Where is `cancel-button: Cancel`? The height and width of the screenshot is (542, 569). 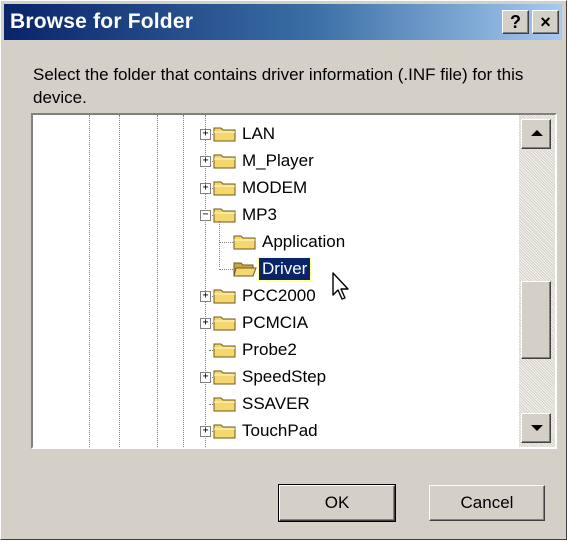
cancel-button: Cancel is located at coordinates (487, 503).